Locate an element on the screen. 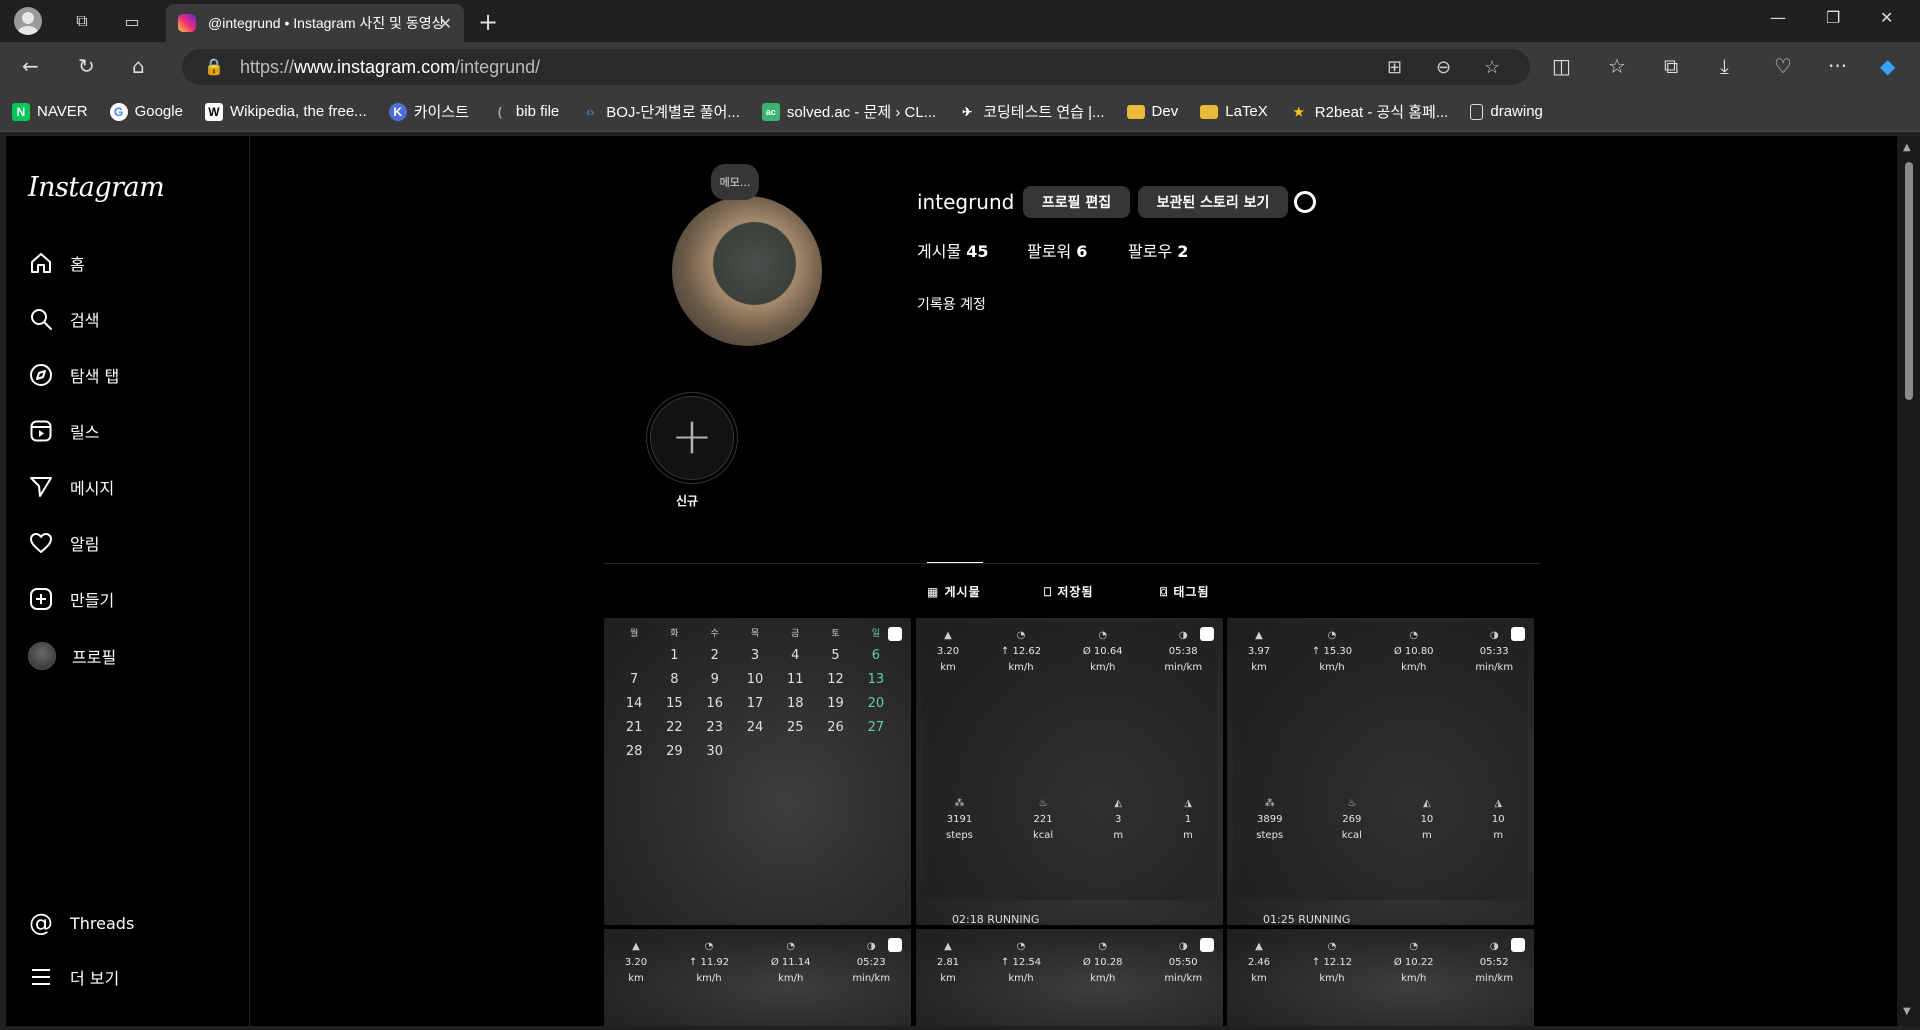 The width and height of the screenshot is (1920, 1030). active-tab-indicator is located at coordinates (955, 562).